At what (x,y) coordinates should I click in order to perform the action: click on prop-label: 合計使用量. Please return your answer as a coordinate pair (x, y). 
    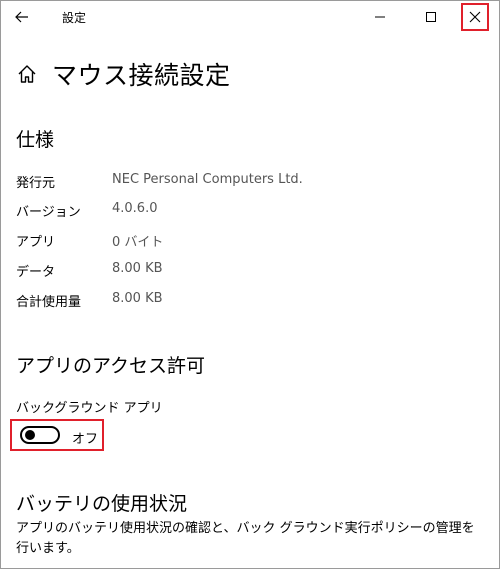
    Looking at the image, I should click on (49, 302).